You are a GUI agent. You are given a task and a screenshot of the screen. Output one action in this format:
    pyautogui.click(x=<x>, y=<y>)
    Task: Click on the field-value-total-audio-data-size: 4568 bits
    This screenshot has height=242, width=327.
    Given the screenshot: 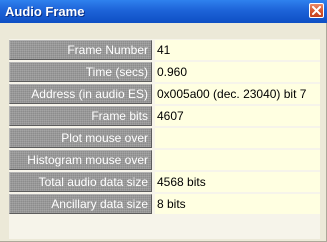 What is the action you would take?
    pyautogui.click(x=237, y=182)
    